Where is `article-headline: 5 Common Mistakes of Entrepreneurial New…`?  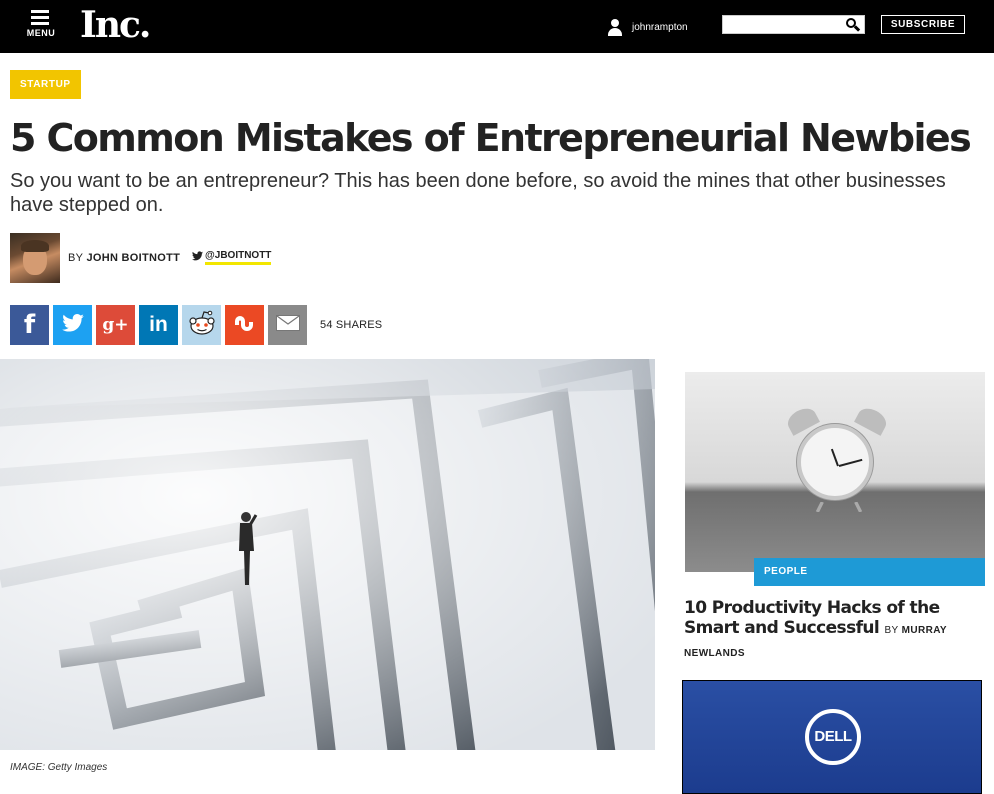
article-headline: 5 Common Mistakes of Entrepreneurial New… is located at coordinates (491, 138).